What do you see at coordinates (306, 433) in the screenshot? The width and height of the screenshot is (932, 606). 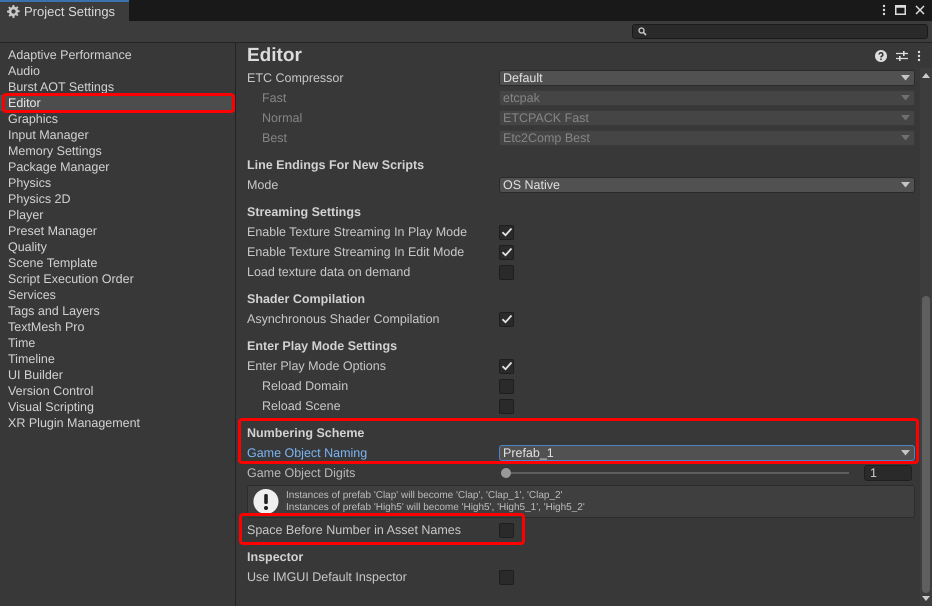 I see `section-heading: Numbering Scheme` at bounding box center [306, 433].